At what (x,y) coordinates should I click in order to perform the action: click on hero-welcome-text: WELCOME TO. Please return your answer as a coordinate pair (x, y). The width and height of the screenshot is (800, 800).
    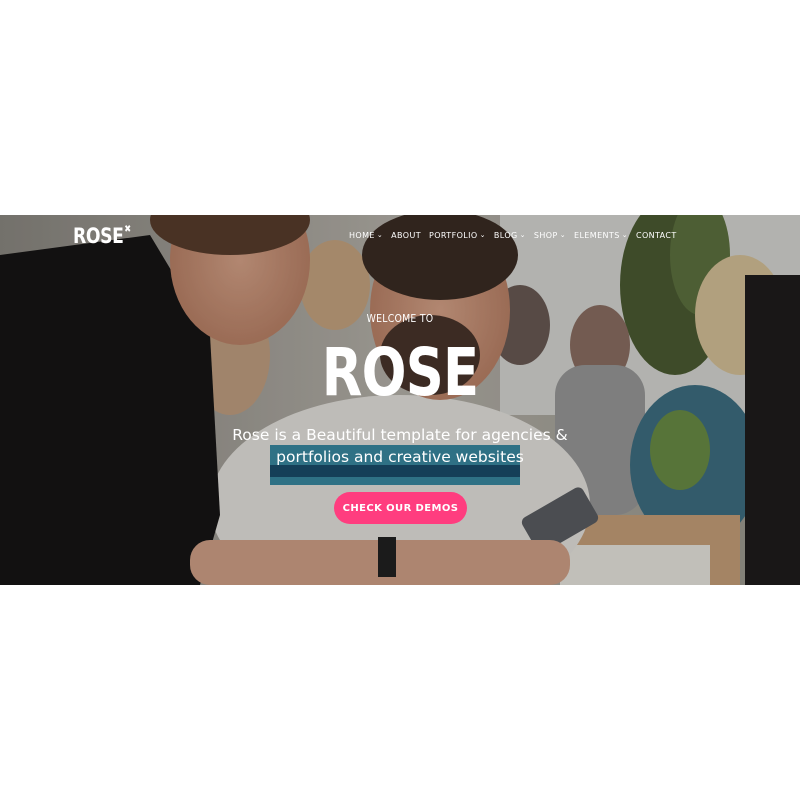
    Looking at the image, I should click on (400, 318).